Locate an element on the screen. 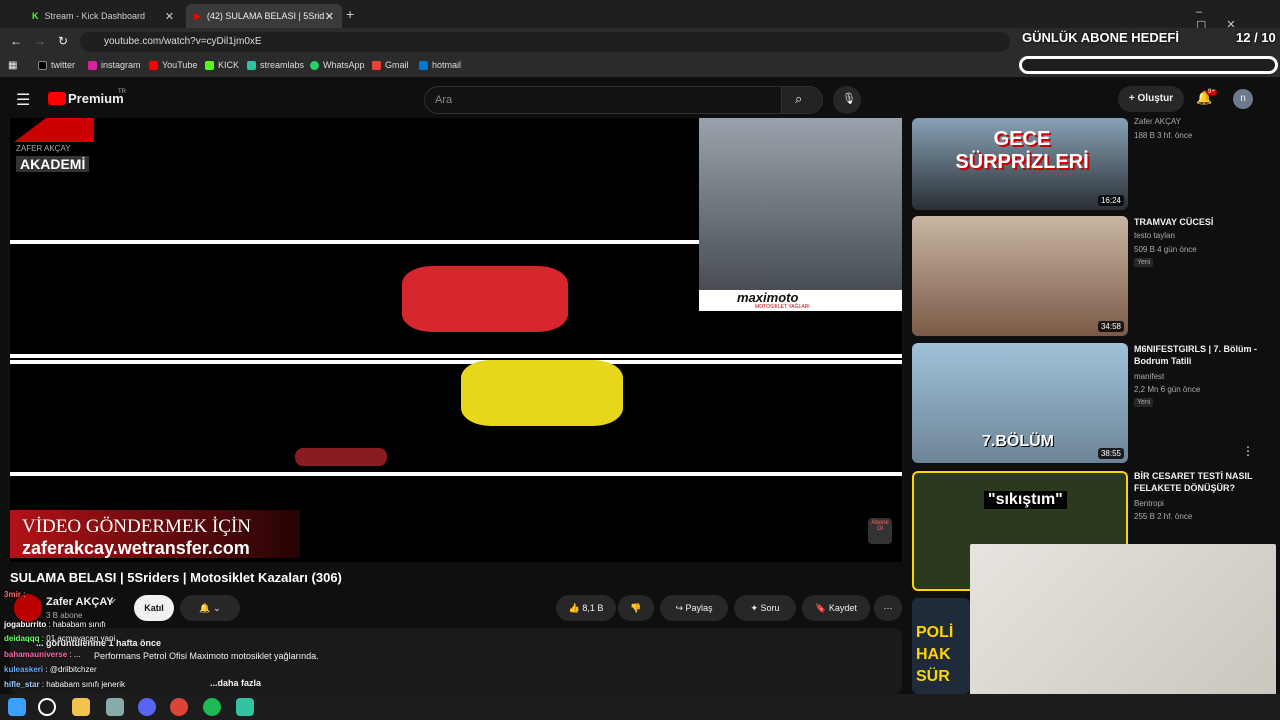 The image size is (1280, 720). tab-youtube-video: ▶ (42) SULAMA BELASI | 5Srid ✕ is located at coordinates (264, 16).